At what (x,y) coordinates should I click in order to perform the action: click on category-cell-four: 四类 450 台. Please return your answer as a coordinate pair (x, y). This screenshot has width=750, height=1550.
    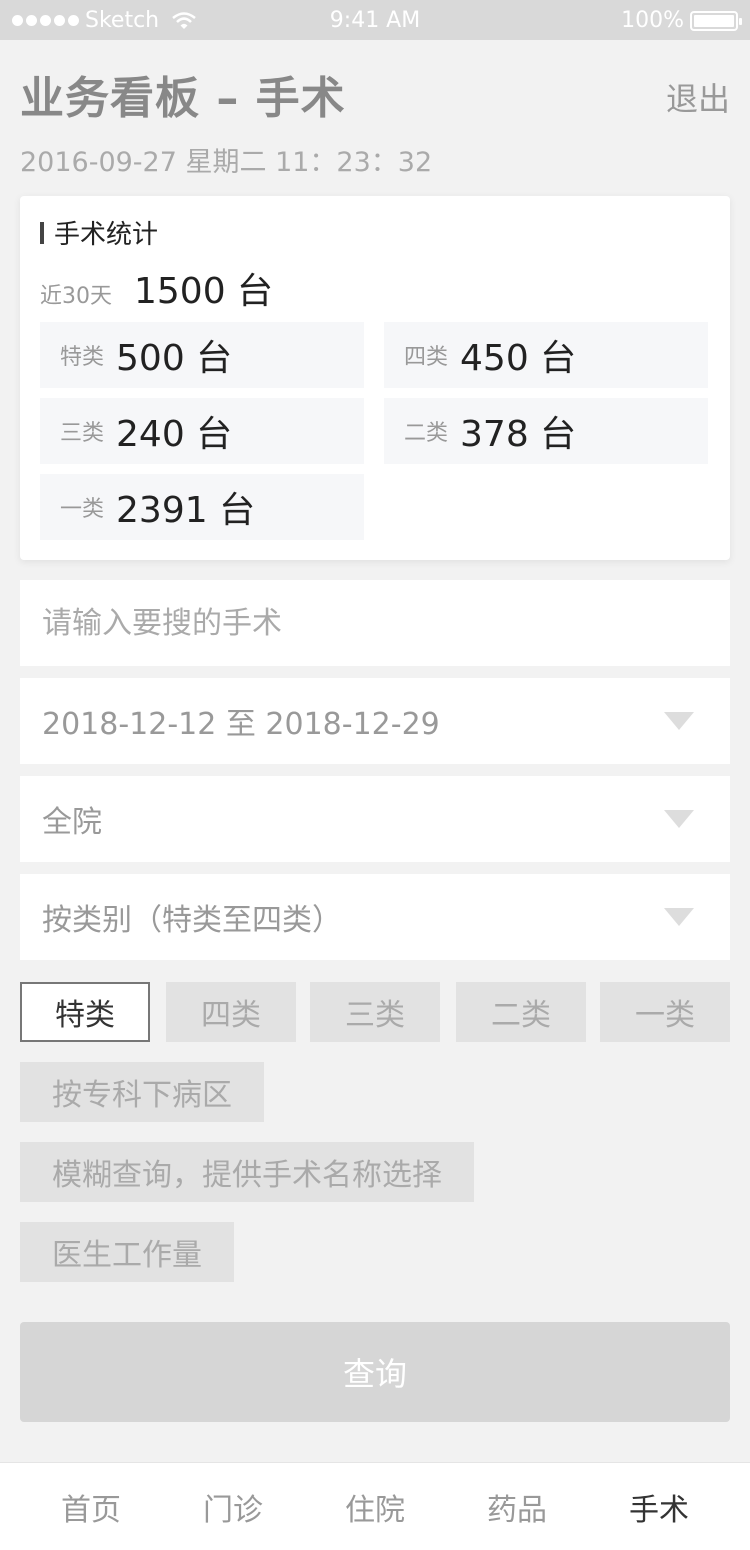
    Looking at the image, I should click on (546, 355).